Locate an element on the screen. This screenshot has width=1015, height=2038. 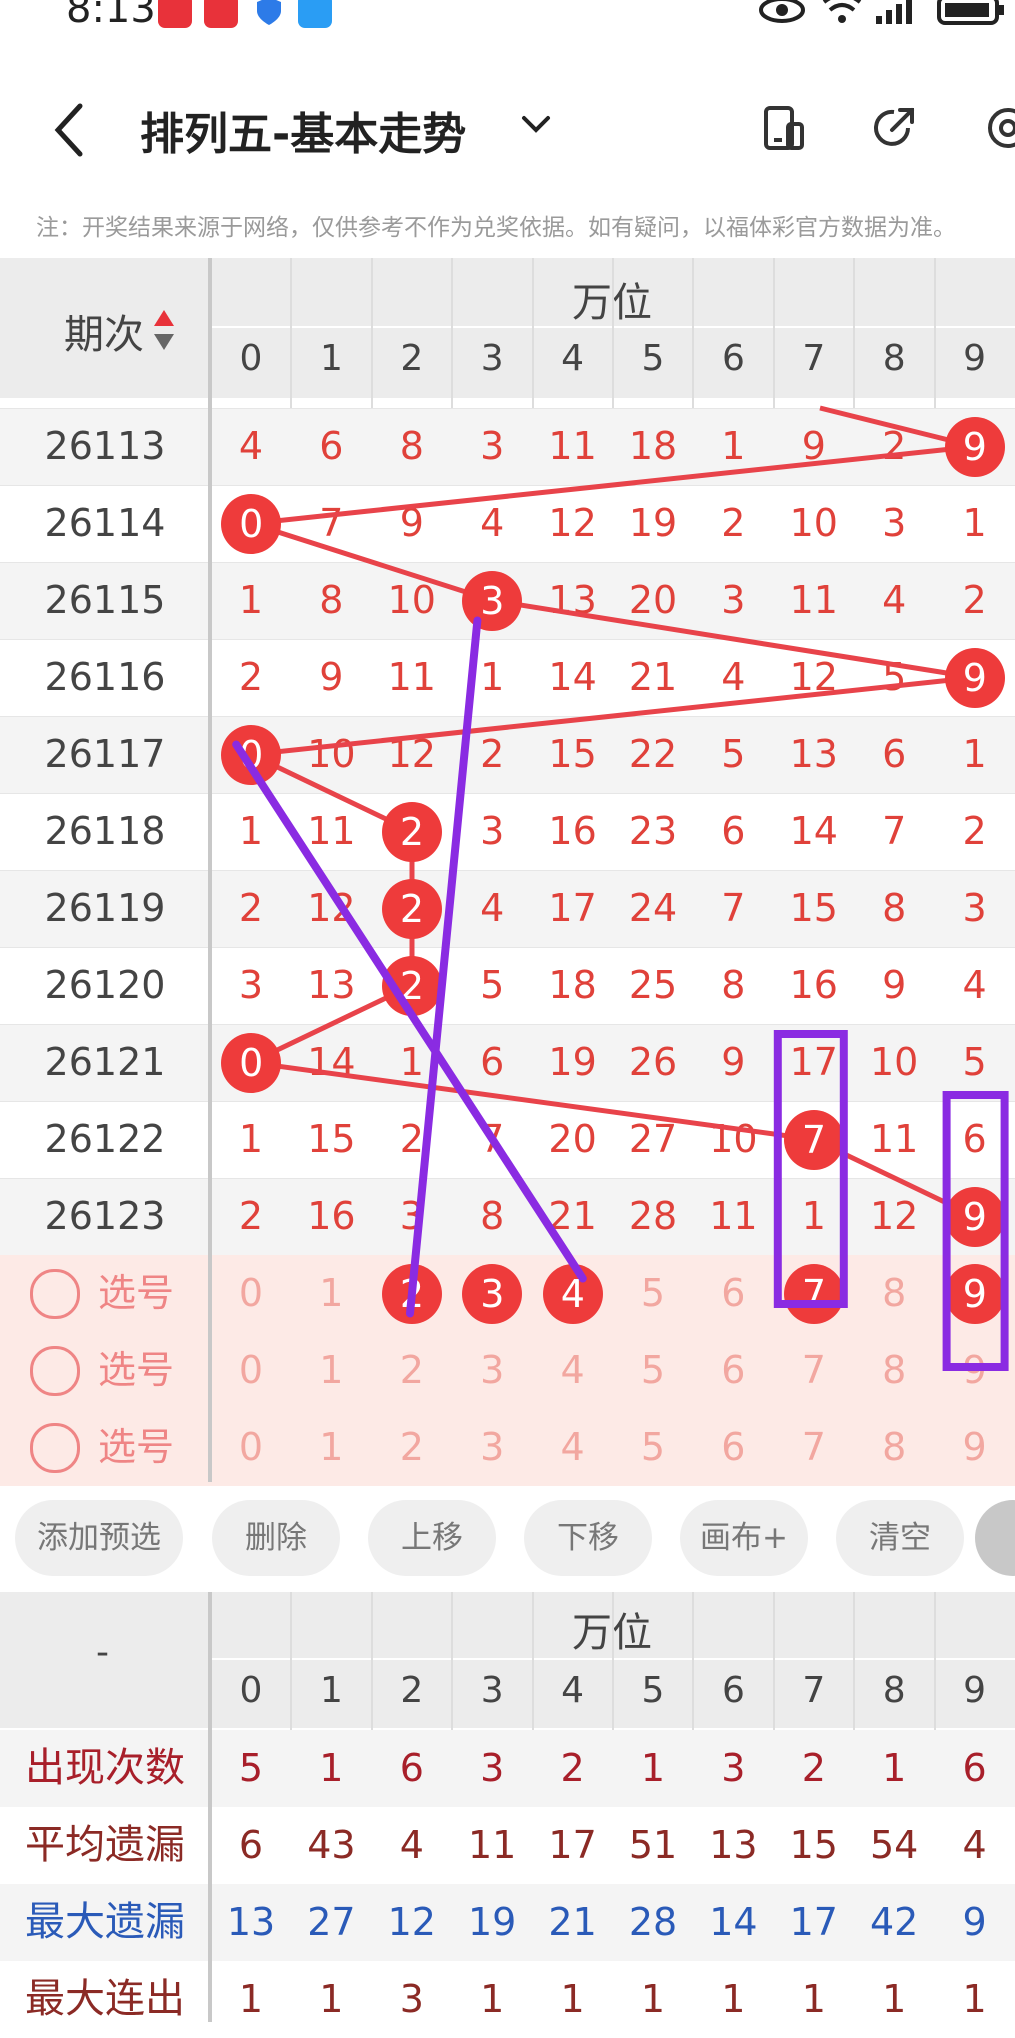
action-button-1: 删除 is located at coordinates (276, 1538).